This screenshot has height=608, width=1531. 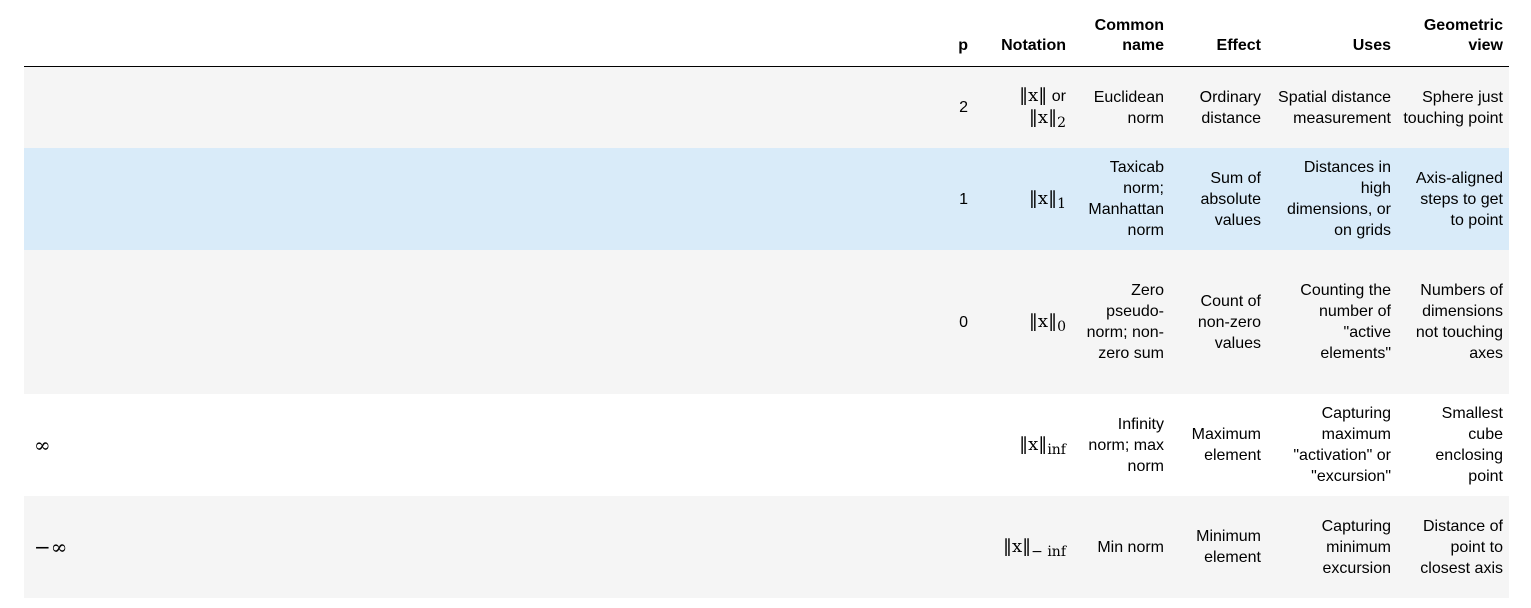 I want to click on cell-geometric-view: Distance of point to closest axis, so click(x=1461, y=547).